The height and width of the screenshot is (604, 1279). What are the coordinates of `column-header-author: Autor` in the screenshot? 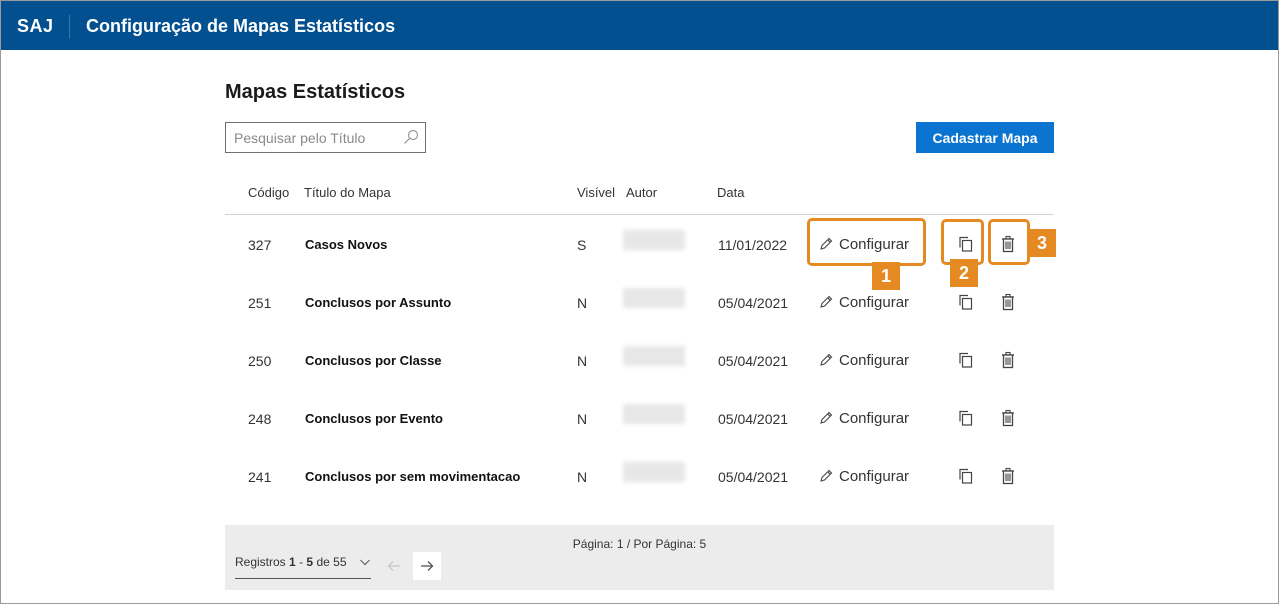 It's located at (641, 192).